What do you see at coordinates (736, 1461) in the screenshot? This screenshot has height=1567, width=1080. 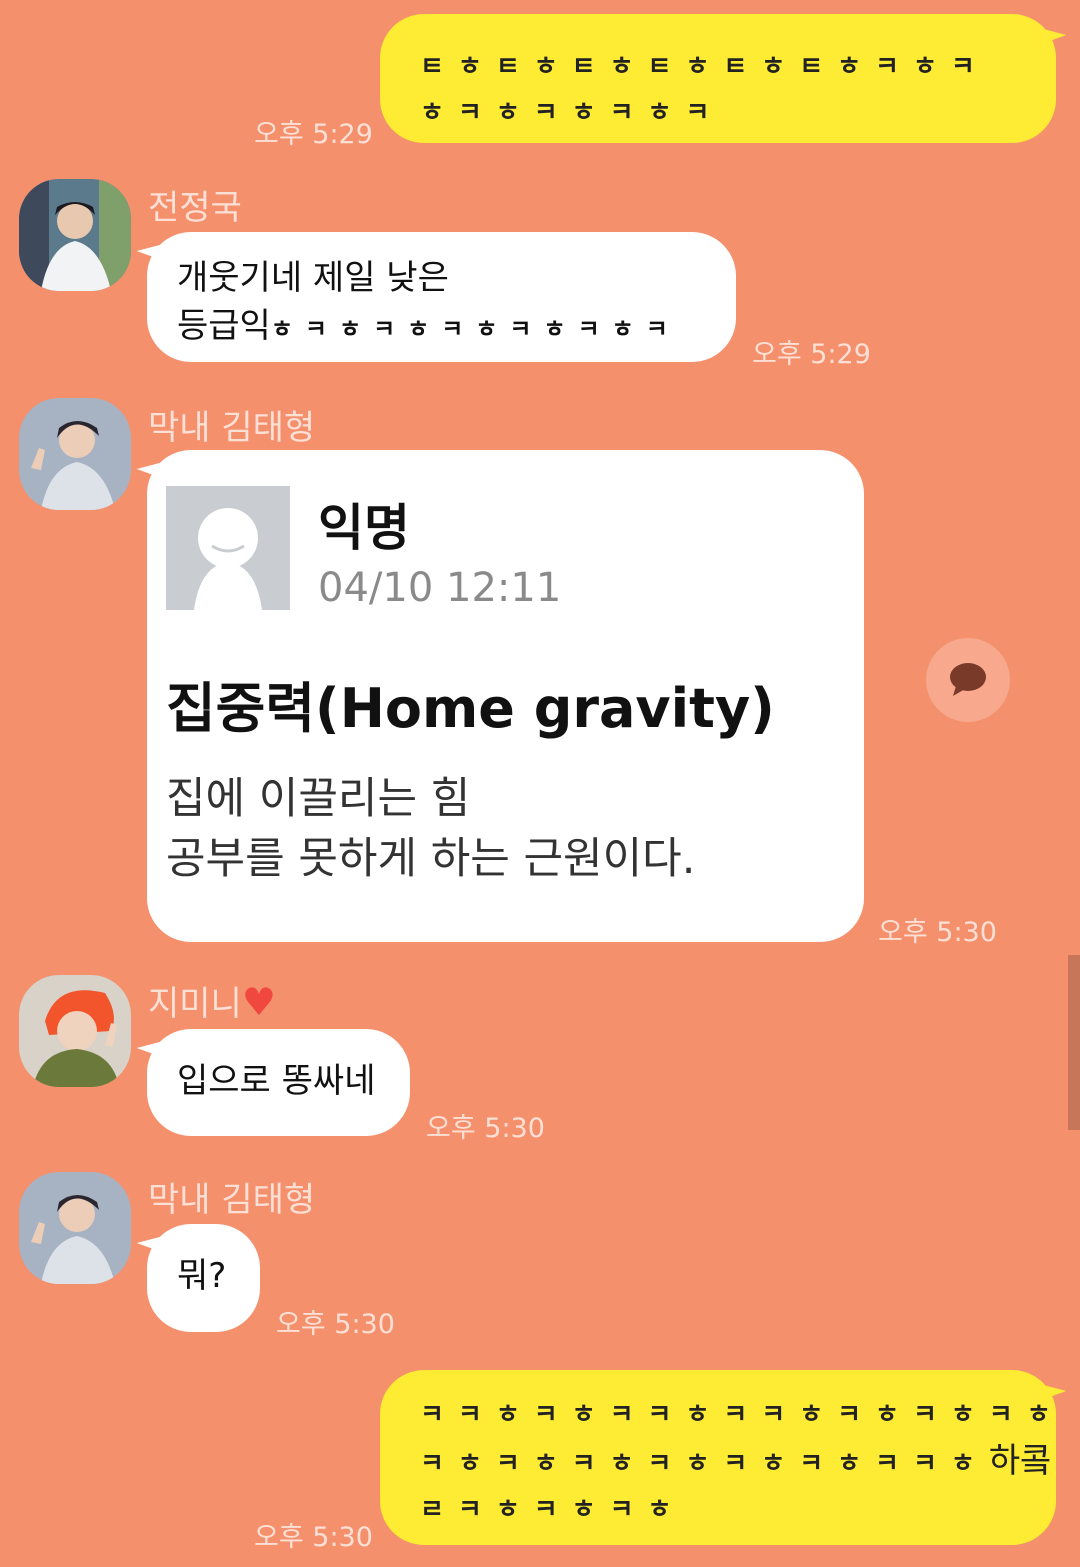 I see `message-text-line: ㅋㅎㅋㅎㅋㅎㅋㅎㅋㅎㅋㅎㅋㅋㅎ하콬` at bounding box center [736, 1461].